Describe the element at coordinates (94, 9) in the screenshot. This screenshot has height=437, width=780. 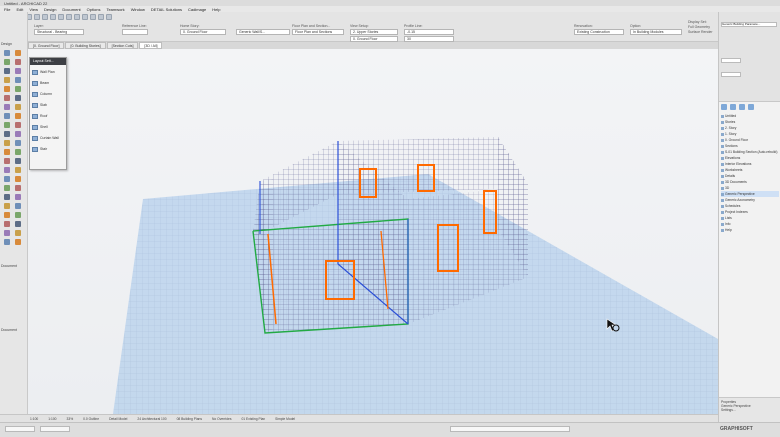
I see `menu-options: Options` at that location.